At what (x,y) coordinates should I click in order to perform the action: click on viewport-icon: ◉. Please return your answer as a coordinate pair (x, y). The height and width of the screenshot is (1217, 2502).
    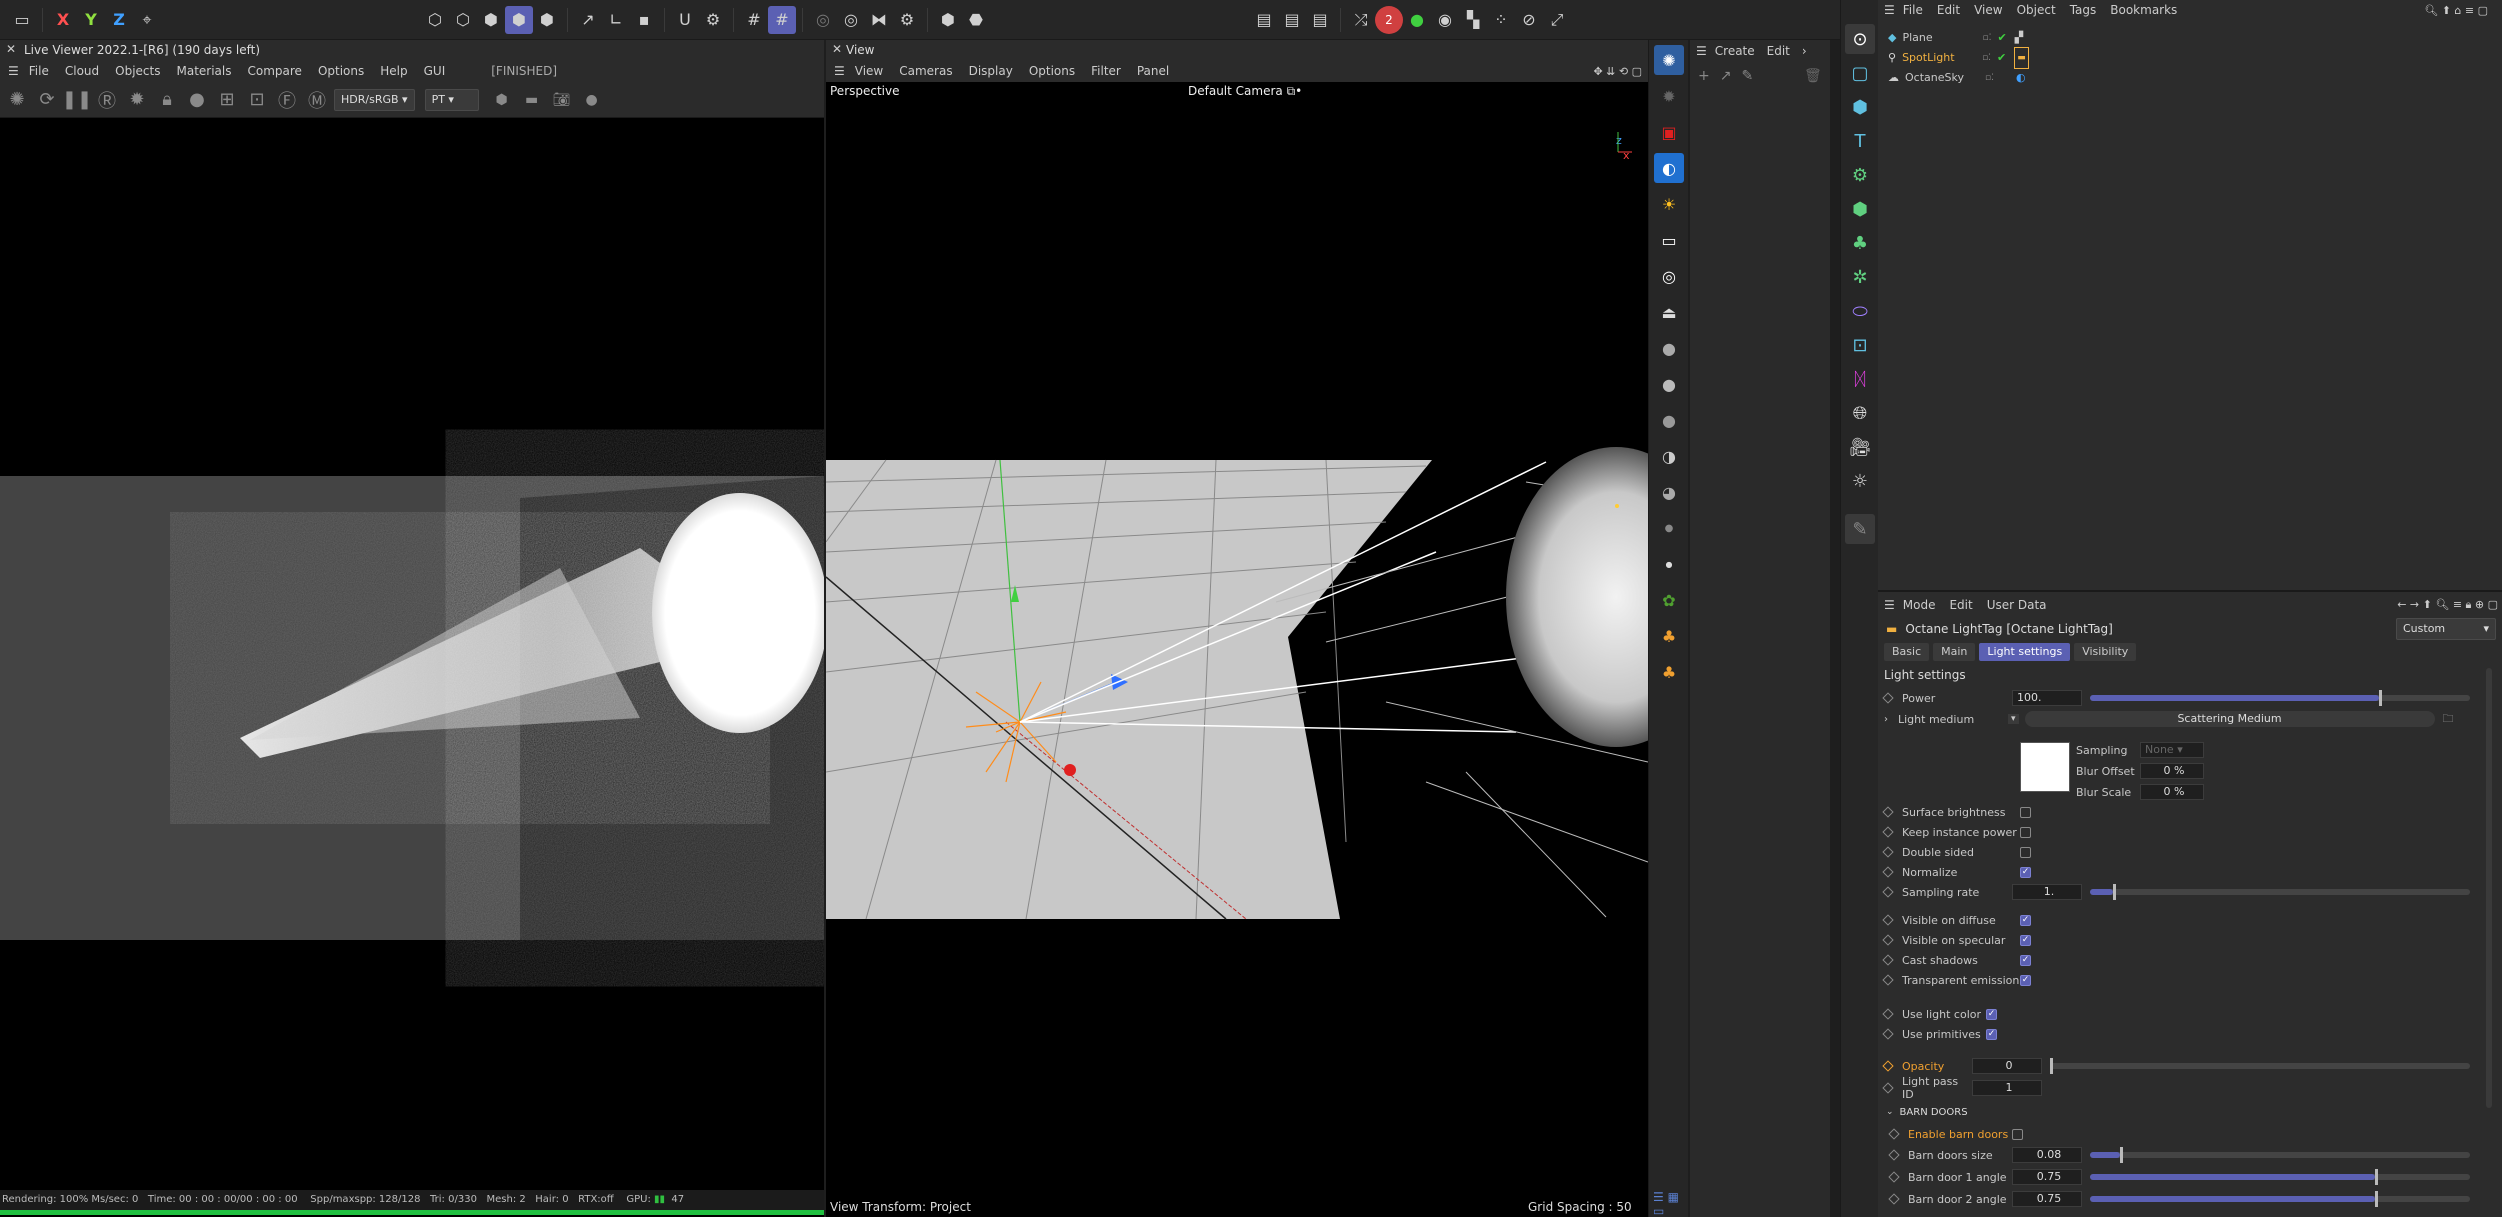
    Looking at the image, I should click on (1445, 20).